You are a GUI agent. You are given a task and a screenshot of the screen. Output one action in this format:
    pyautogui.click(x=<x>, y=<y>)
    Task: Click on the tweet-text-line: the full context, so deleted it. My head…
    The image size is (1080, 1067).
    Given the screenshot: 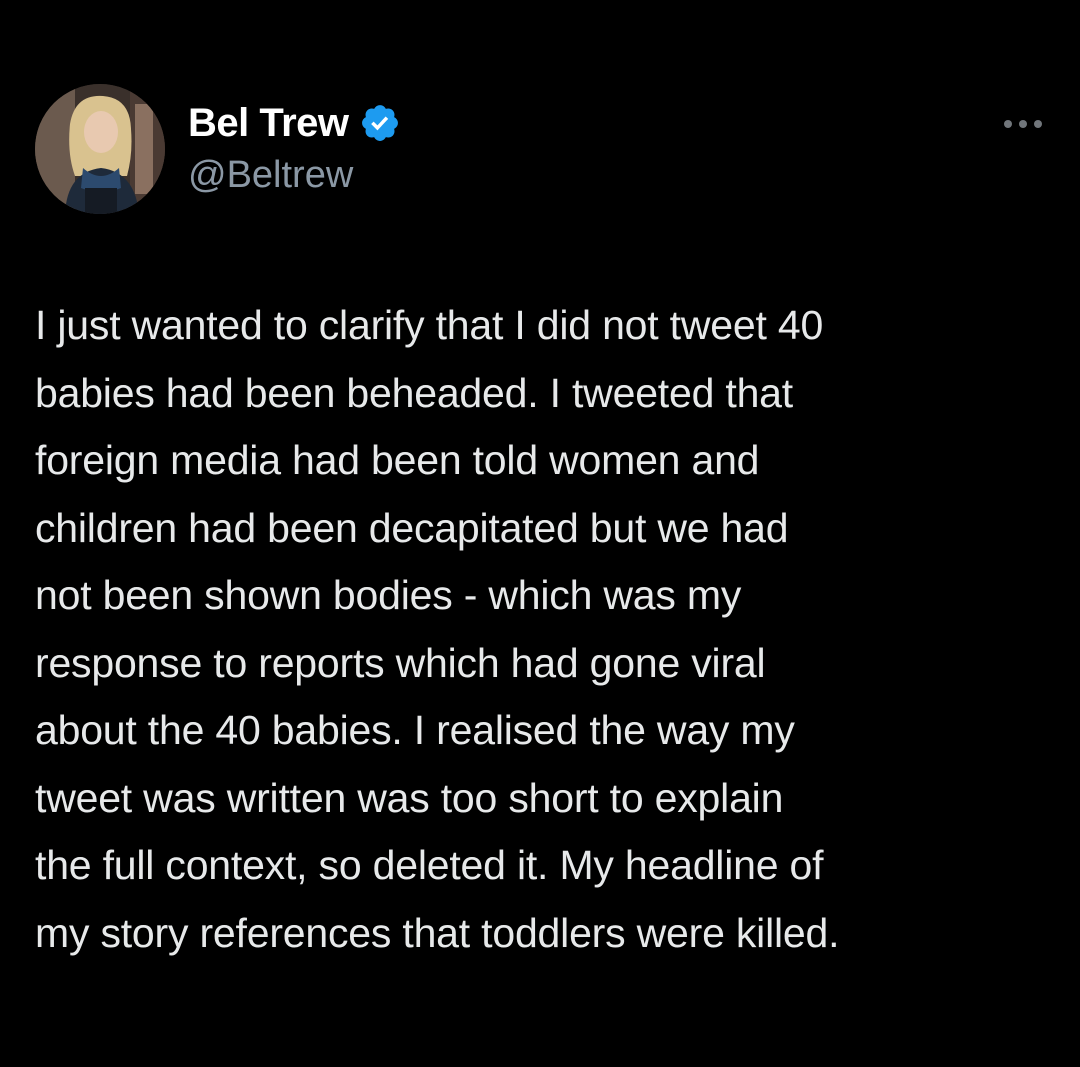 What is the action you would take?
    pyautogui.click(x=429, y=865)
    